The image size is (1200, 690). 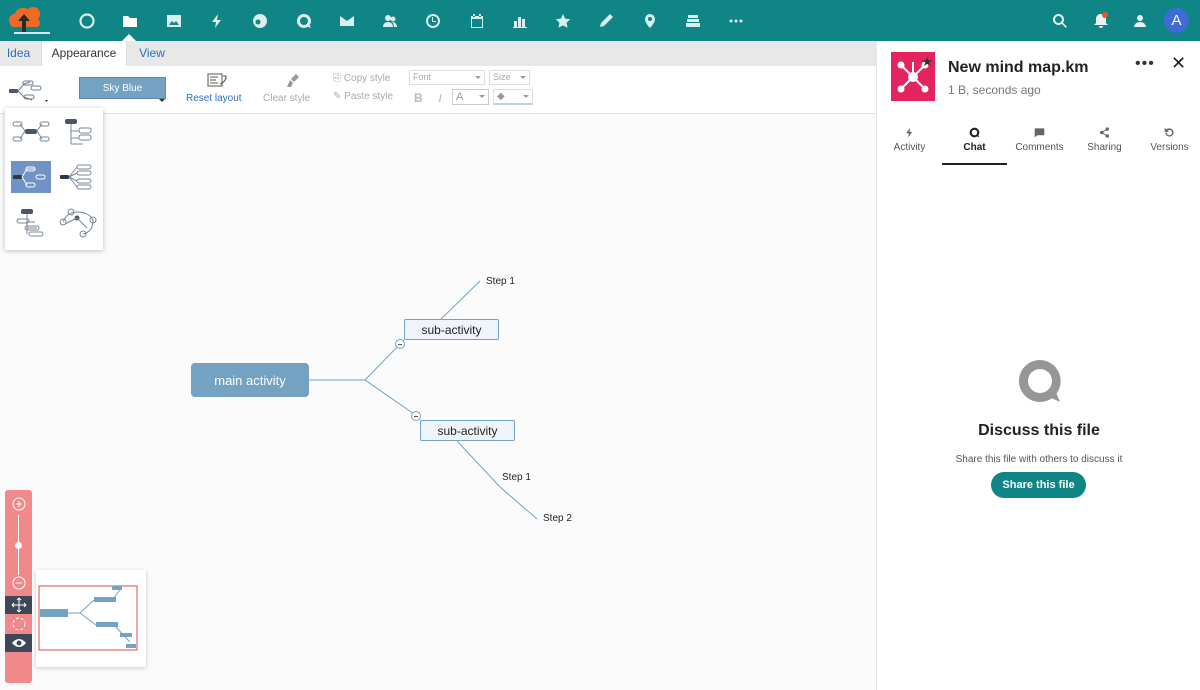 What do you see at coordinates (31, 222) in the screenshot?
I see `layout-option-org-chart` at bounding box center [31, 222].